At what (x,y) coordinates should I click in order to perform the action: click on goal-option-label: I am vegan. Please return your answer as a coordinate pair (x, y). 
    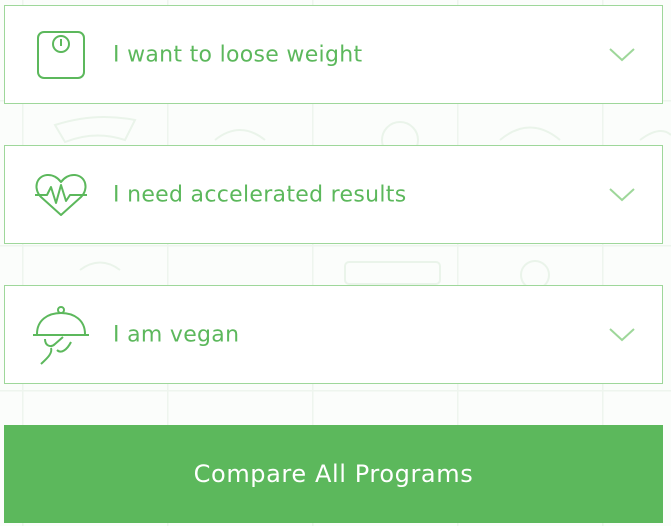
    Looking at the image, I should click on (176, 334).